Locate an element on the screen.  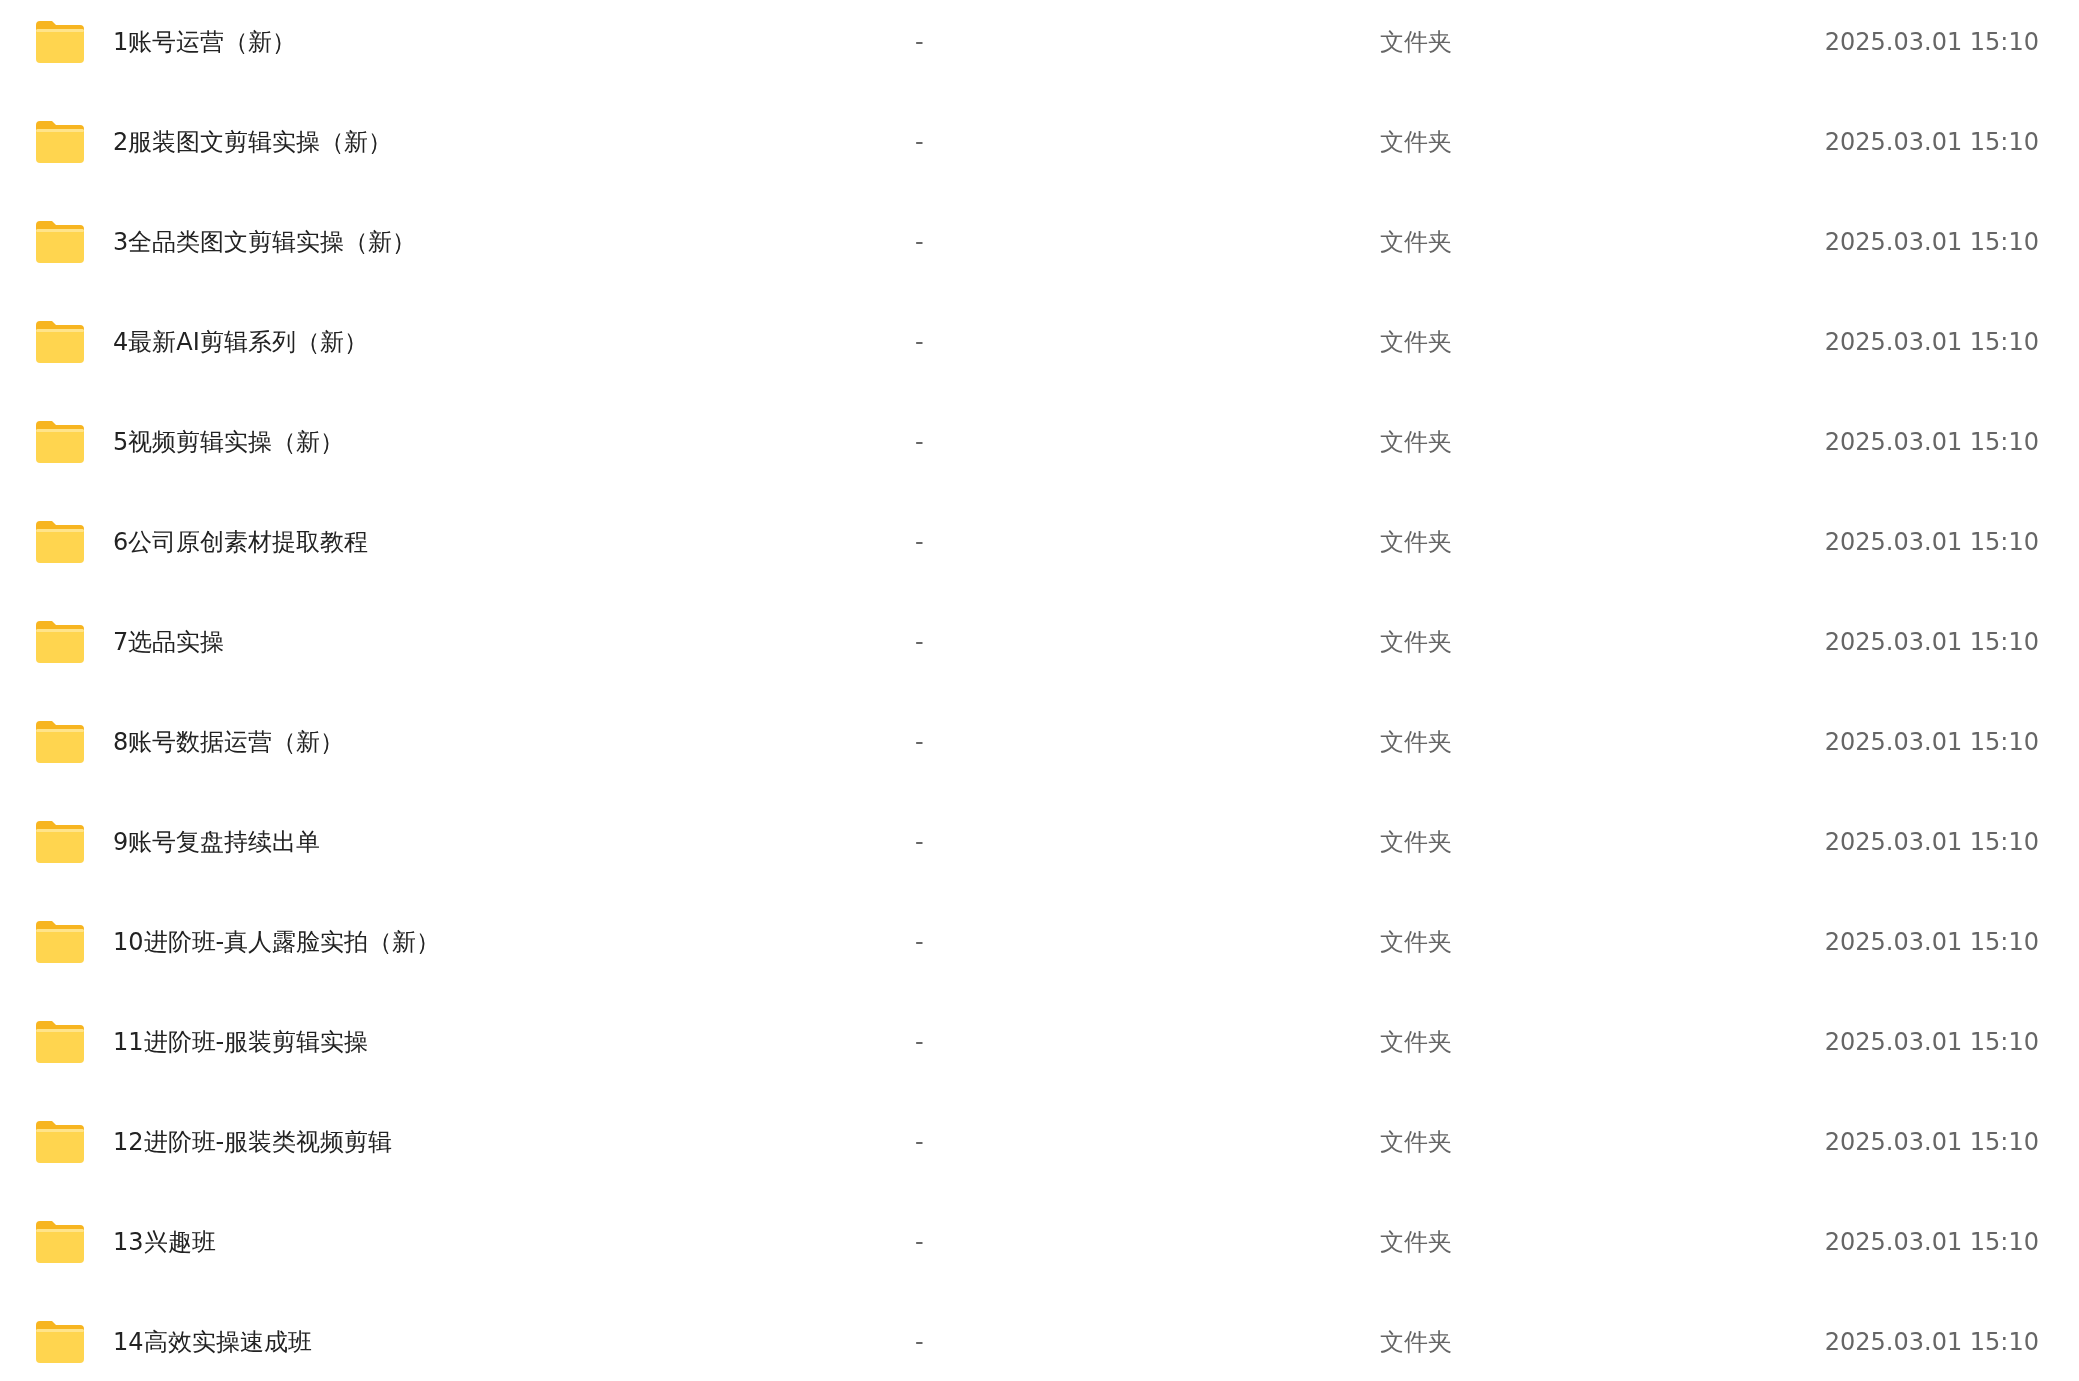
folder-name: 6公司原创素材提取教程 is located at coordinates (514, 542).